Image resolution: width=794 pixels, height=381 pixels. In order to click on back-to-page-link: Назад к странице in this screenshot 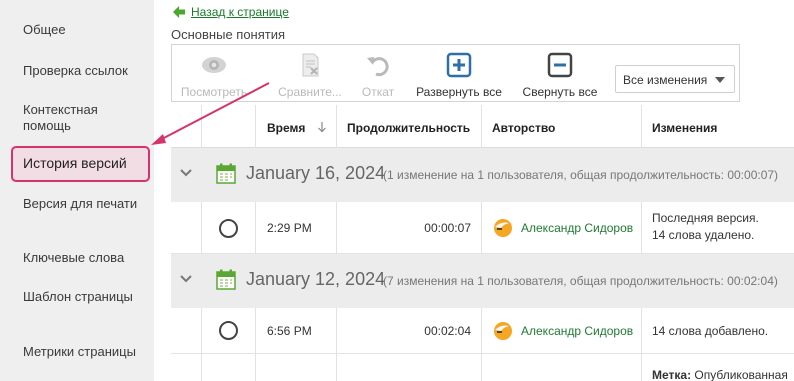, I will do `click(230, 12)`.